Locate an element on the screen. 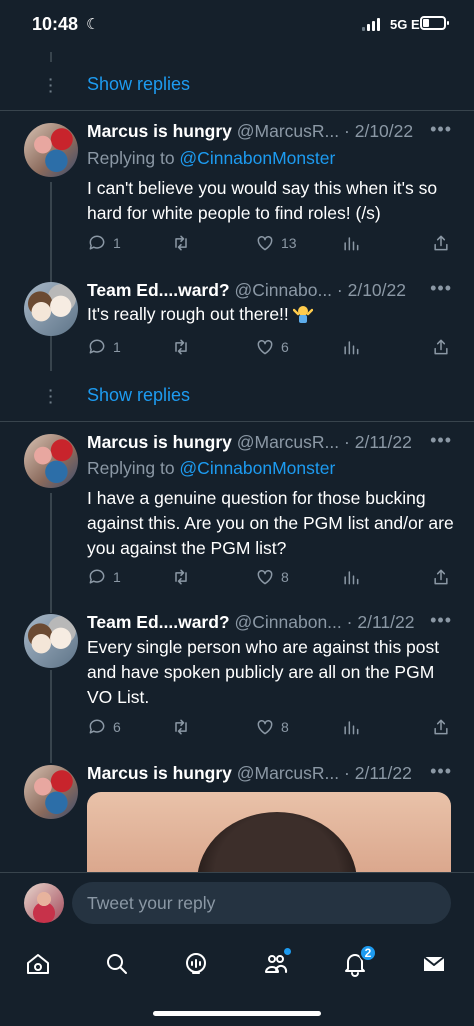 The image size is (474, 1026). status-bar: 10:48 ☾ 5G E is located at coordinates (237, 26).